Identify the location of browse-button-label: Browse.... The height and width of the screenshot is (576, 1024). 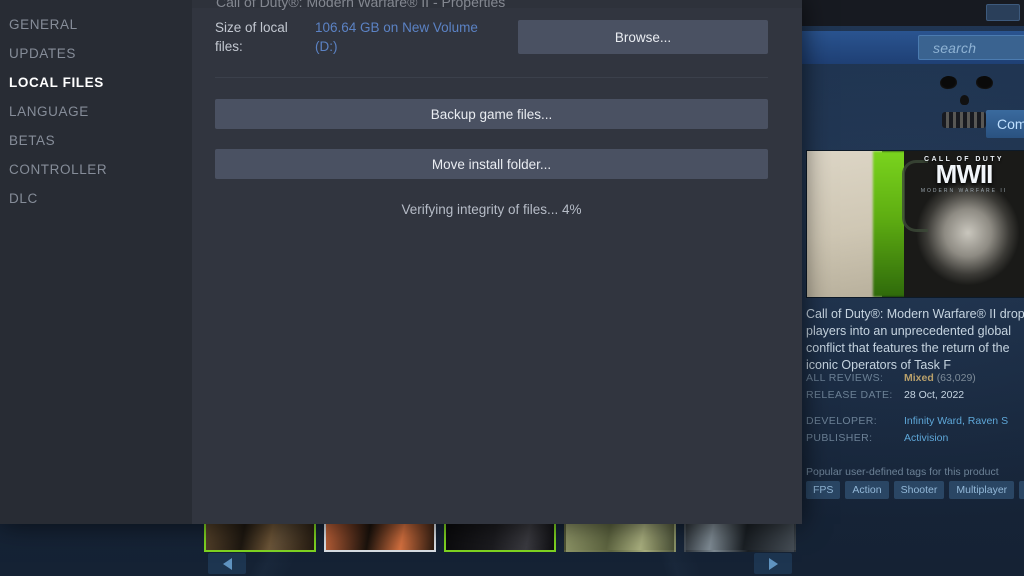
(643, 37).